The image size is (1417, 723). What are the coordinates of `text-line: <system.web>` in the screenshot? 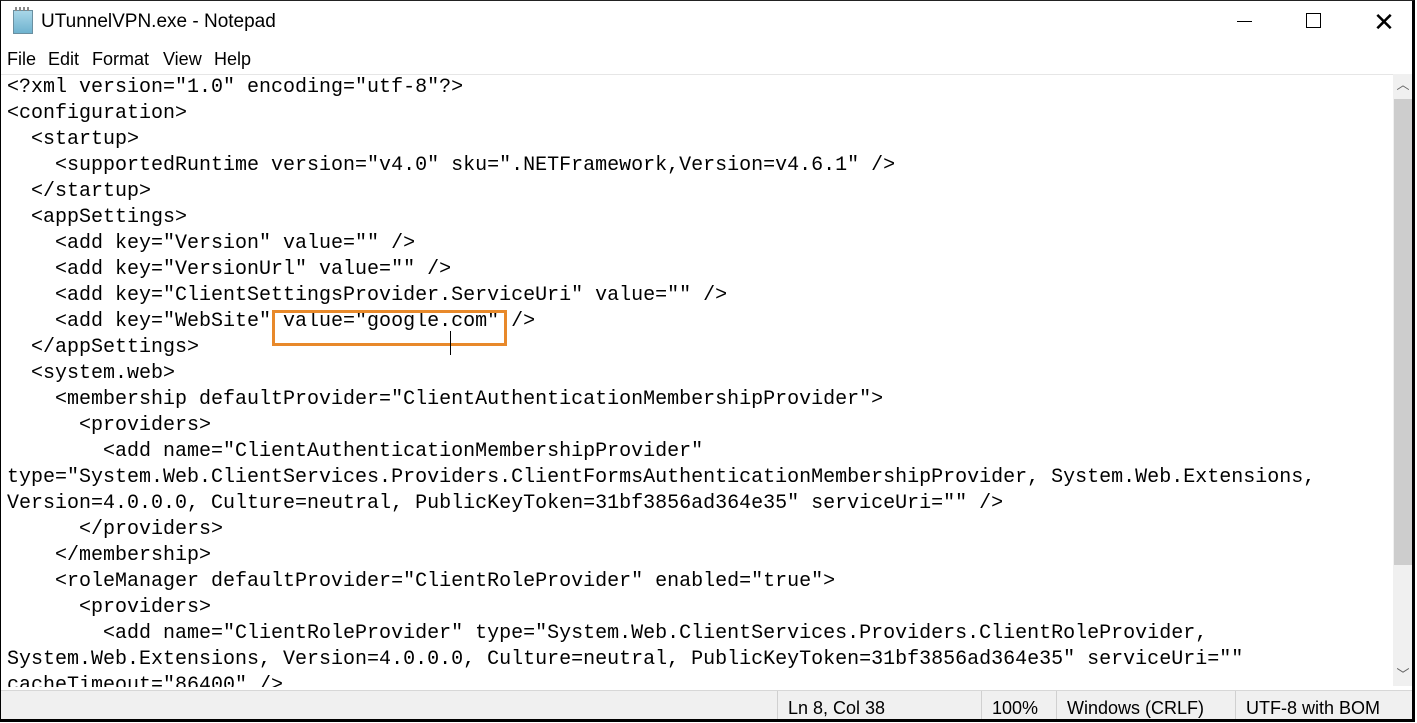 It's located at (91, 373).